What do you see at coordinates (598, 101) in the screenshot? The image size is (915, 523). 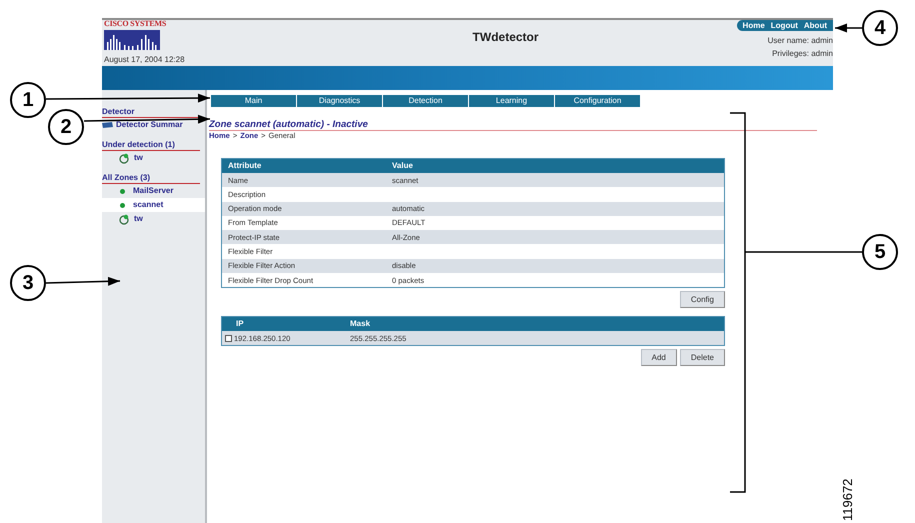 I see `nav-tab: Configuration` at bounding box center [598, 101].